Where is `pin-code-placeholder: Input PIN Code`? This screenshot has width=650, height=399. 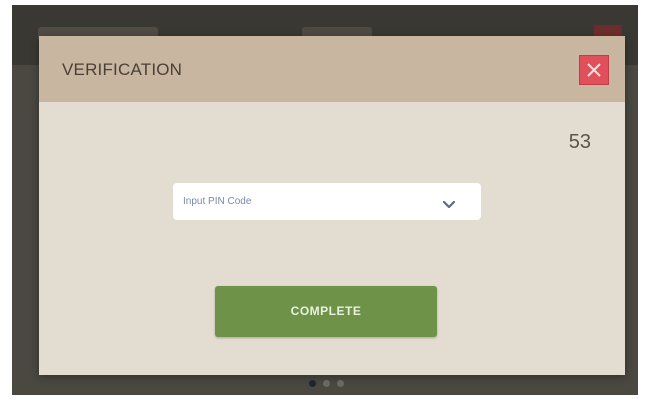
pin-code-placeholder: Input PIN Code is located at coordinates (217, 201).